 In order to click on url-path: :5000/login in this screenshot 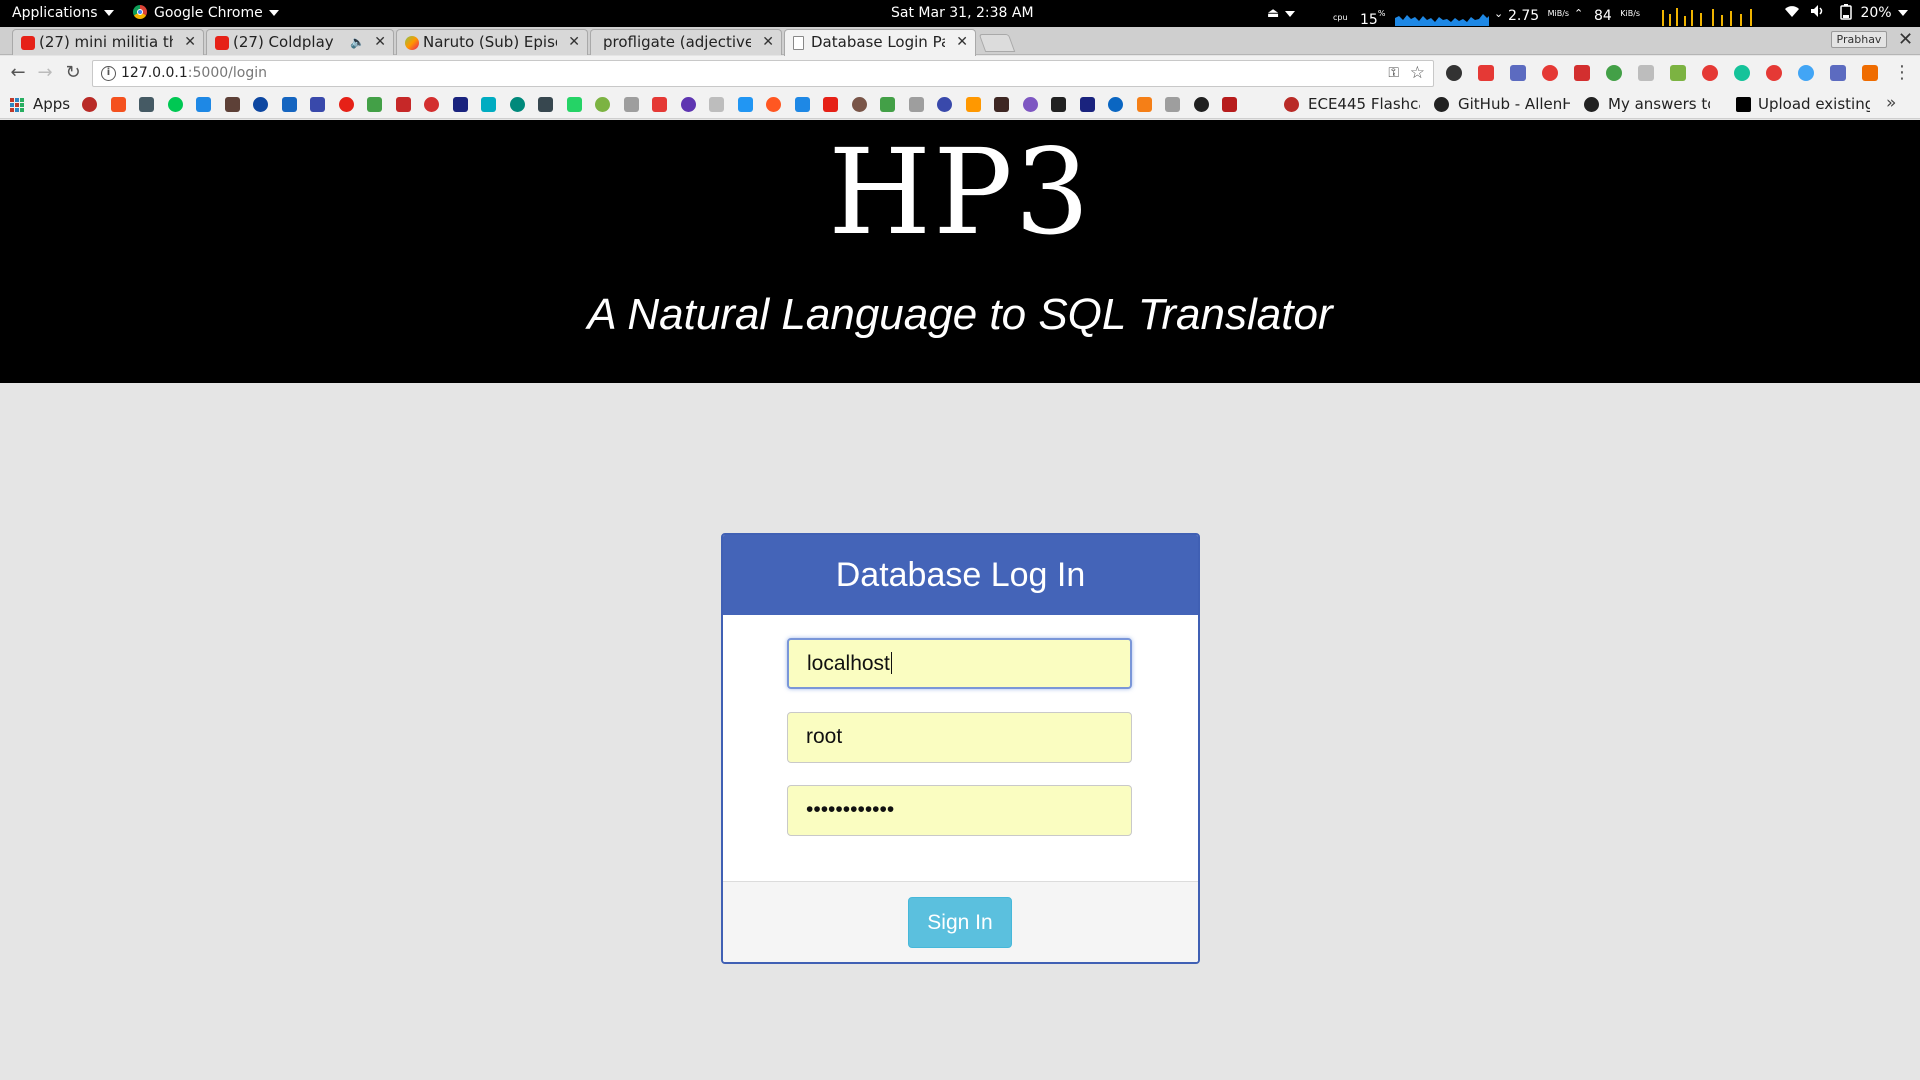, I will do `click(227, 73)`.